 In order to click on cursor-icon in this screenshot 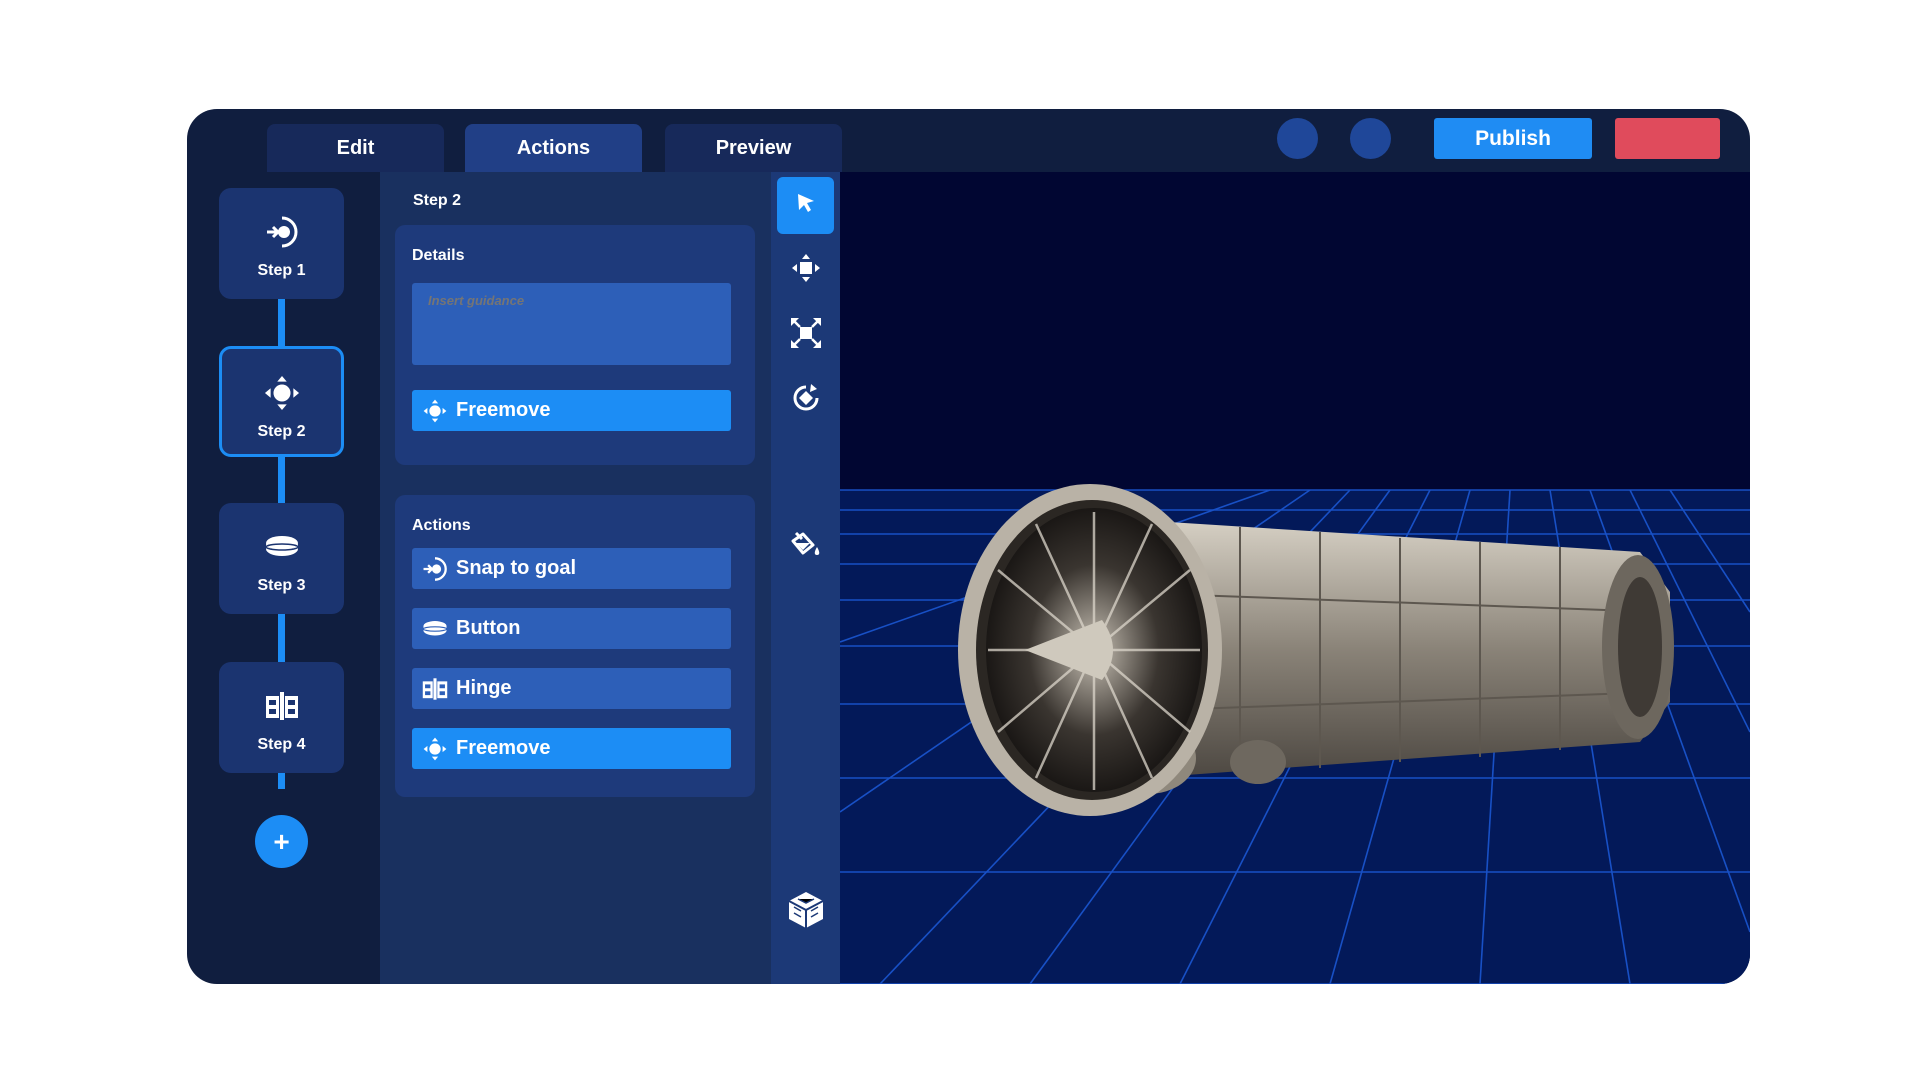, I will do `click(806, 205)`.